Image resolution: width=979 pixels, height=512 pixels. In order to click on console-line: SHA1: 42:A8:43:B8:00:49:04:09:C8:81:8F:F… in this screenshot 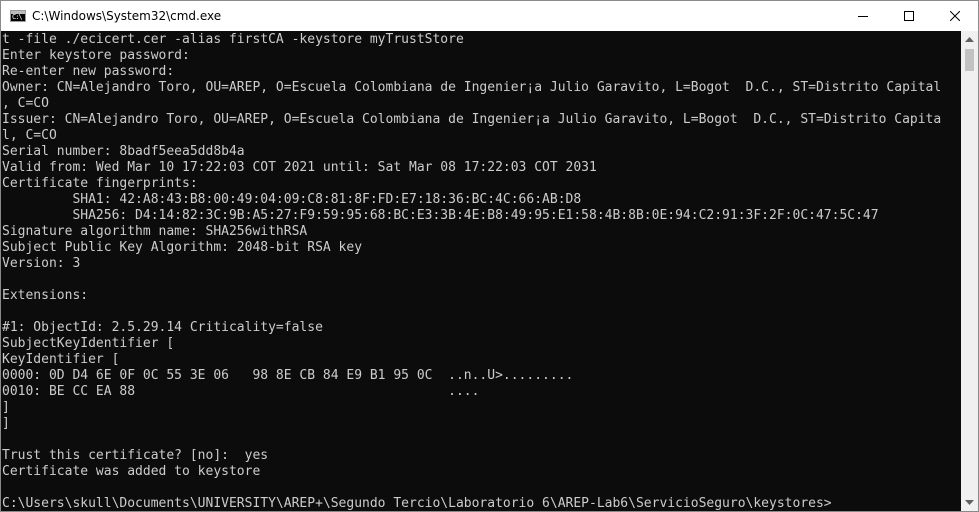, I will do `click(292, 199)`.